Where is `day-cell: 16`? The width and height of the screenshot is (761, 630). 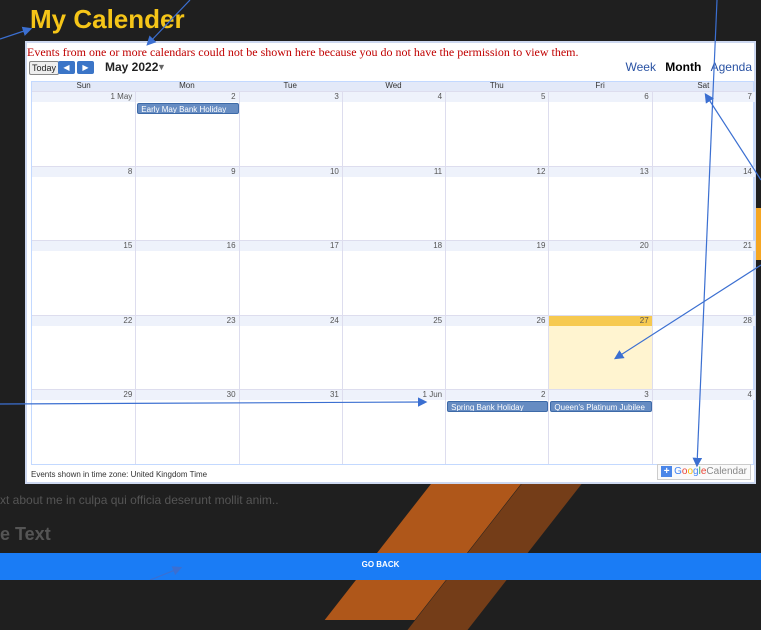 day-cell: 16 is located at coordinates (187, 278).